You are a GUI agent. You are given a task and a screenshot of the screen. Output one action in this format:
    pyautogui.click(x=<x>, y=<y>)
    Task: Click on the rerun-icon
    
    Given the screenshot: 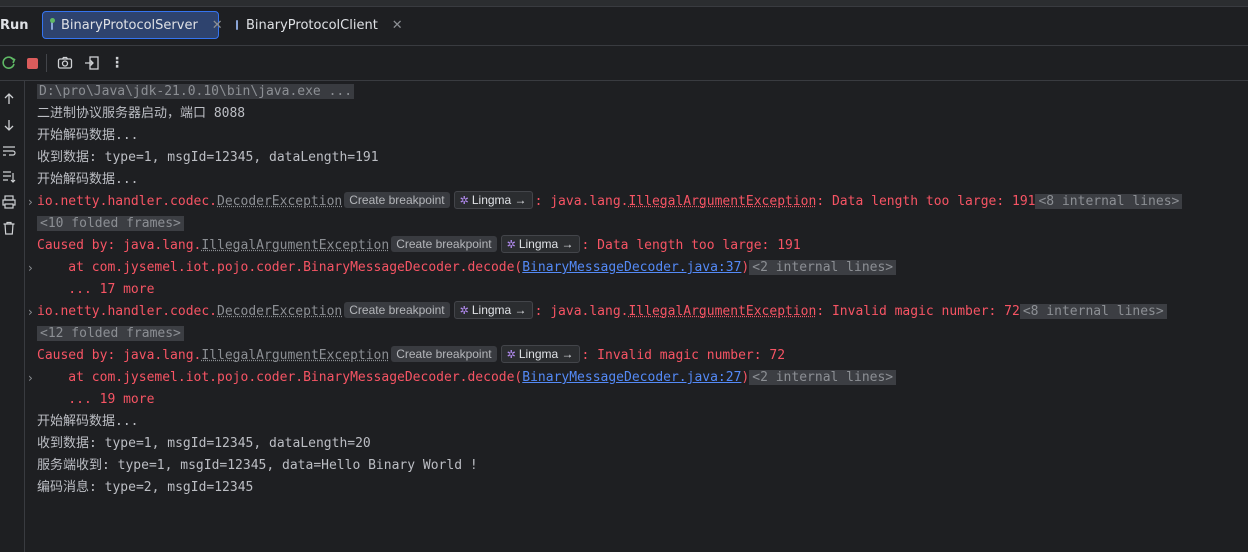 What is the action you would take?
    pyautogui.click(x=9, y=63)
    